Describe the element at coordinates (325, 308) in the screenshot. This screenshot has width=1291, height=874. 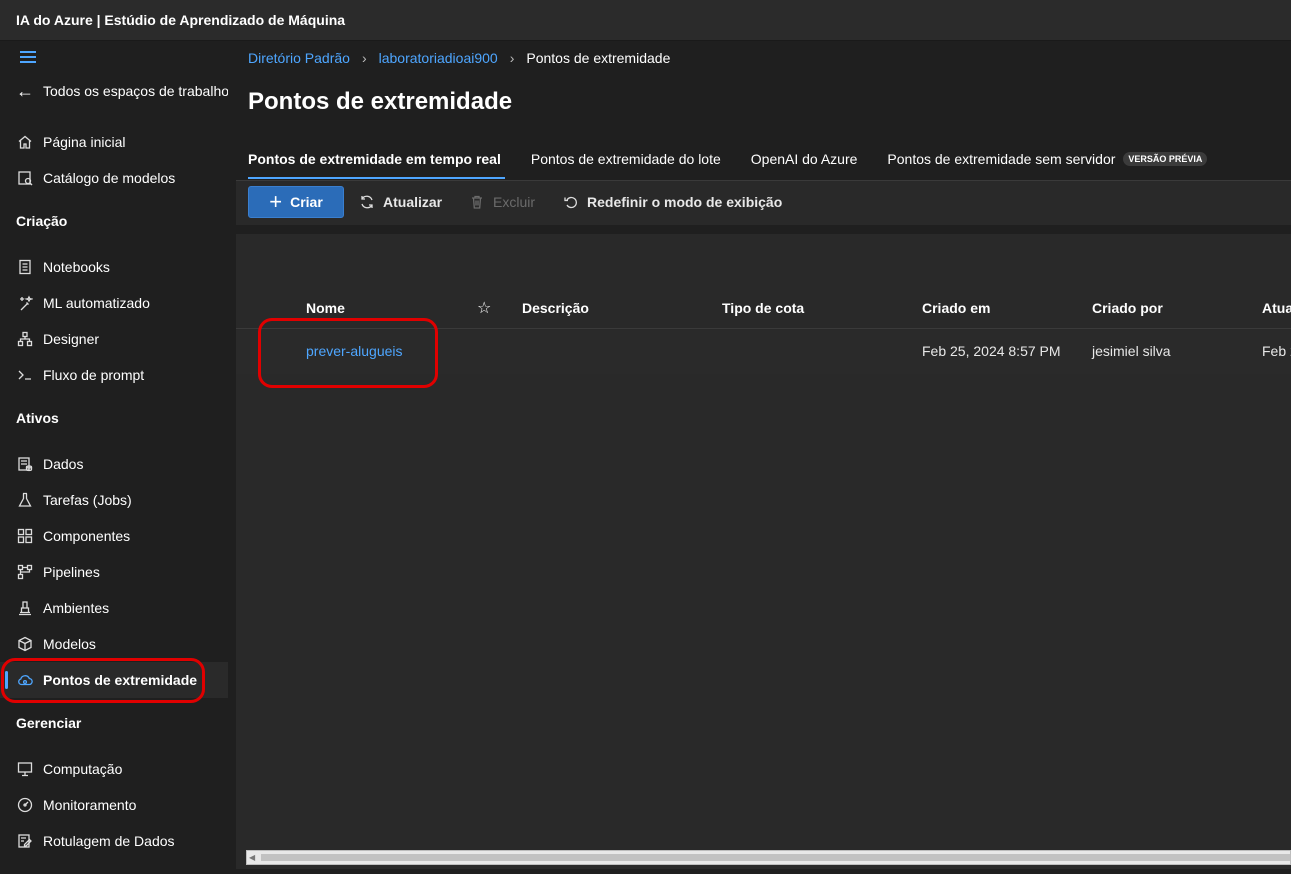
I see `column-header-name: Nome` at that location.